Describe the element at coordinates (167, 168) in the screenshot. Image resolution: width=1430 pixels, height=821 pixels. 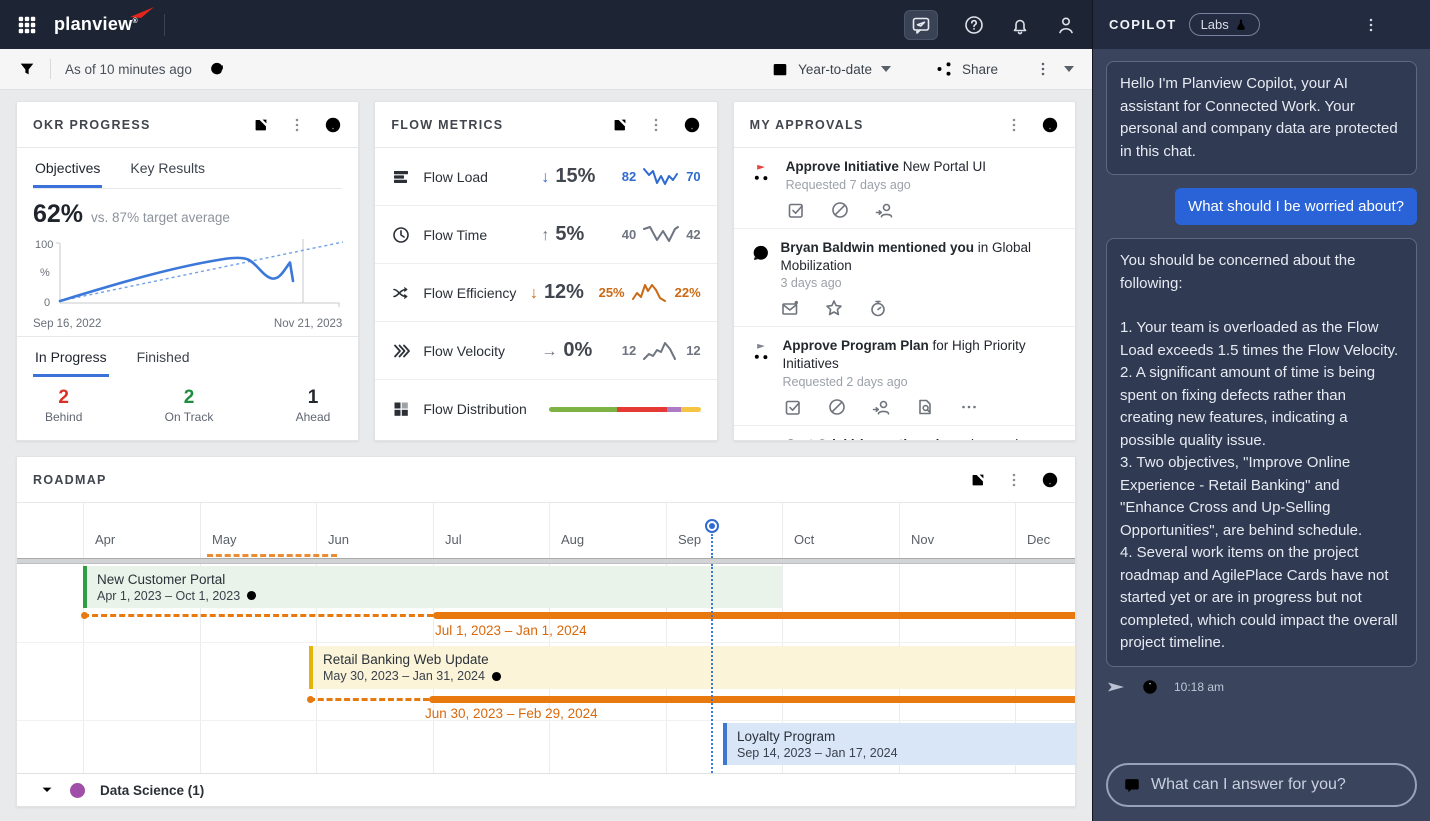
I see `tab-key-results: Key Results` at that location.